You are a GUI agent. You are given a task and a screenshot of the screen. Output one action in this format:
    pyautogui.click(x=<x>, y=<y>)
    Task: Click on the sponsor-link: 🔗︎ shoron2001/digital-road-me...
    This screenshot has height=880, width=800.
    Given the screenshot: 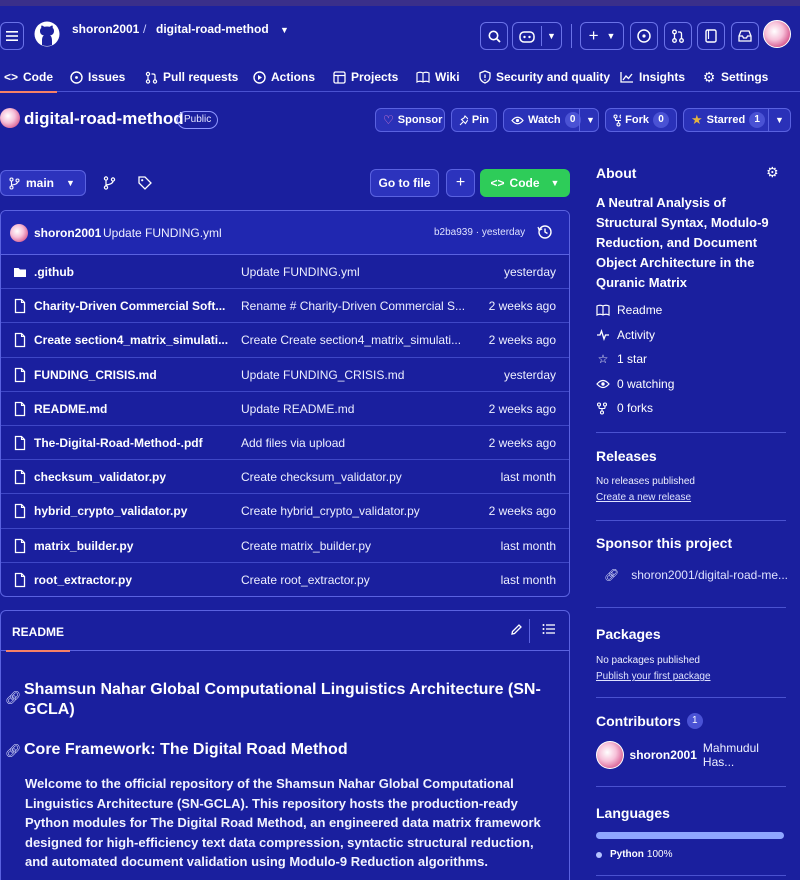 What is the action you would take?
    pyautogui.click(x=702, y=575)
    